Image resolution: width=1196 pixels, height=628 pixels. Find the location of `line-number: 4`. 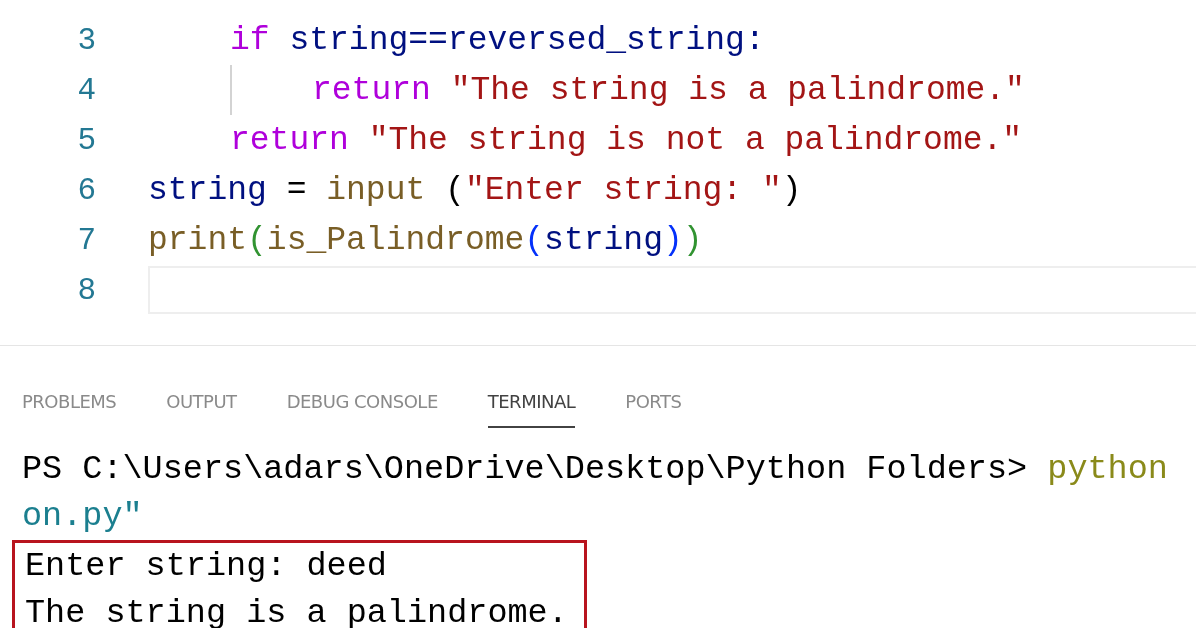

line-number: 4 is located at coordinates (86, 90).